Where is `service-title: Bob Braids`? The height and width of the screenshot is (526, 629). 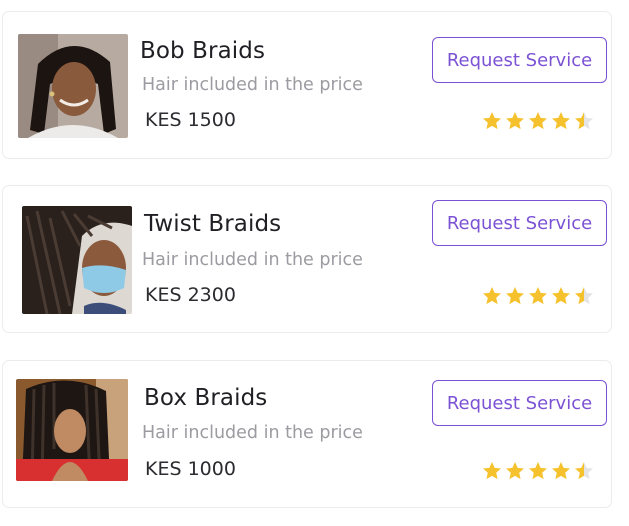
service-title: Bob Braids is located at coordinates (203, 51).